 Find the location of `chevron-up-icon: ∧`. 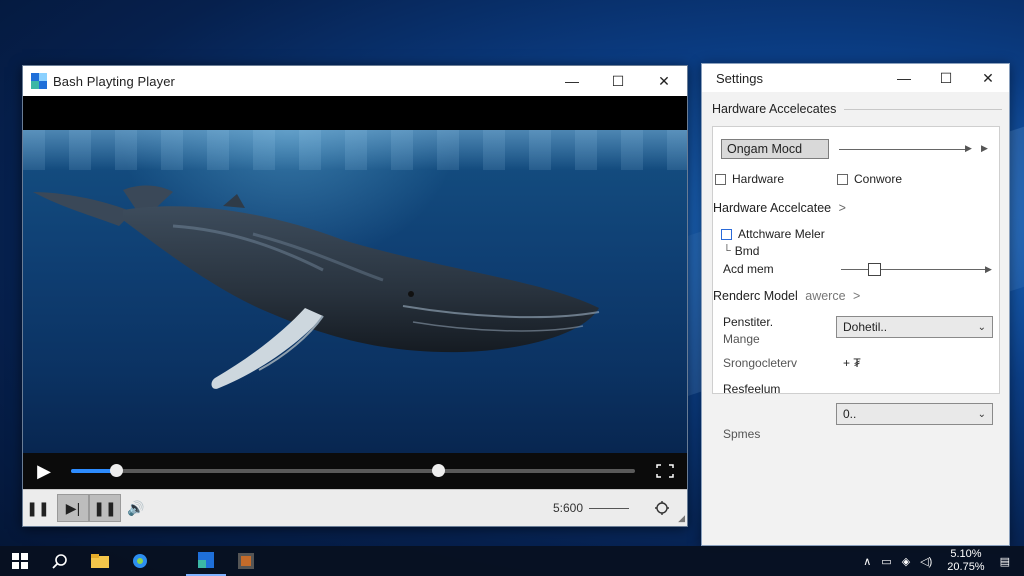

chevron-up-icon: ∧ is located at coordinates (867, 561).